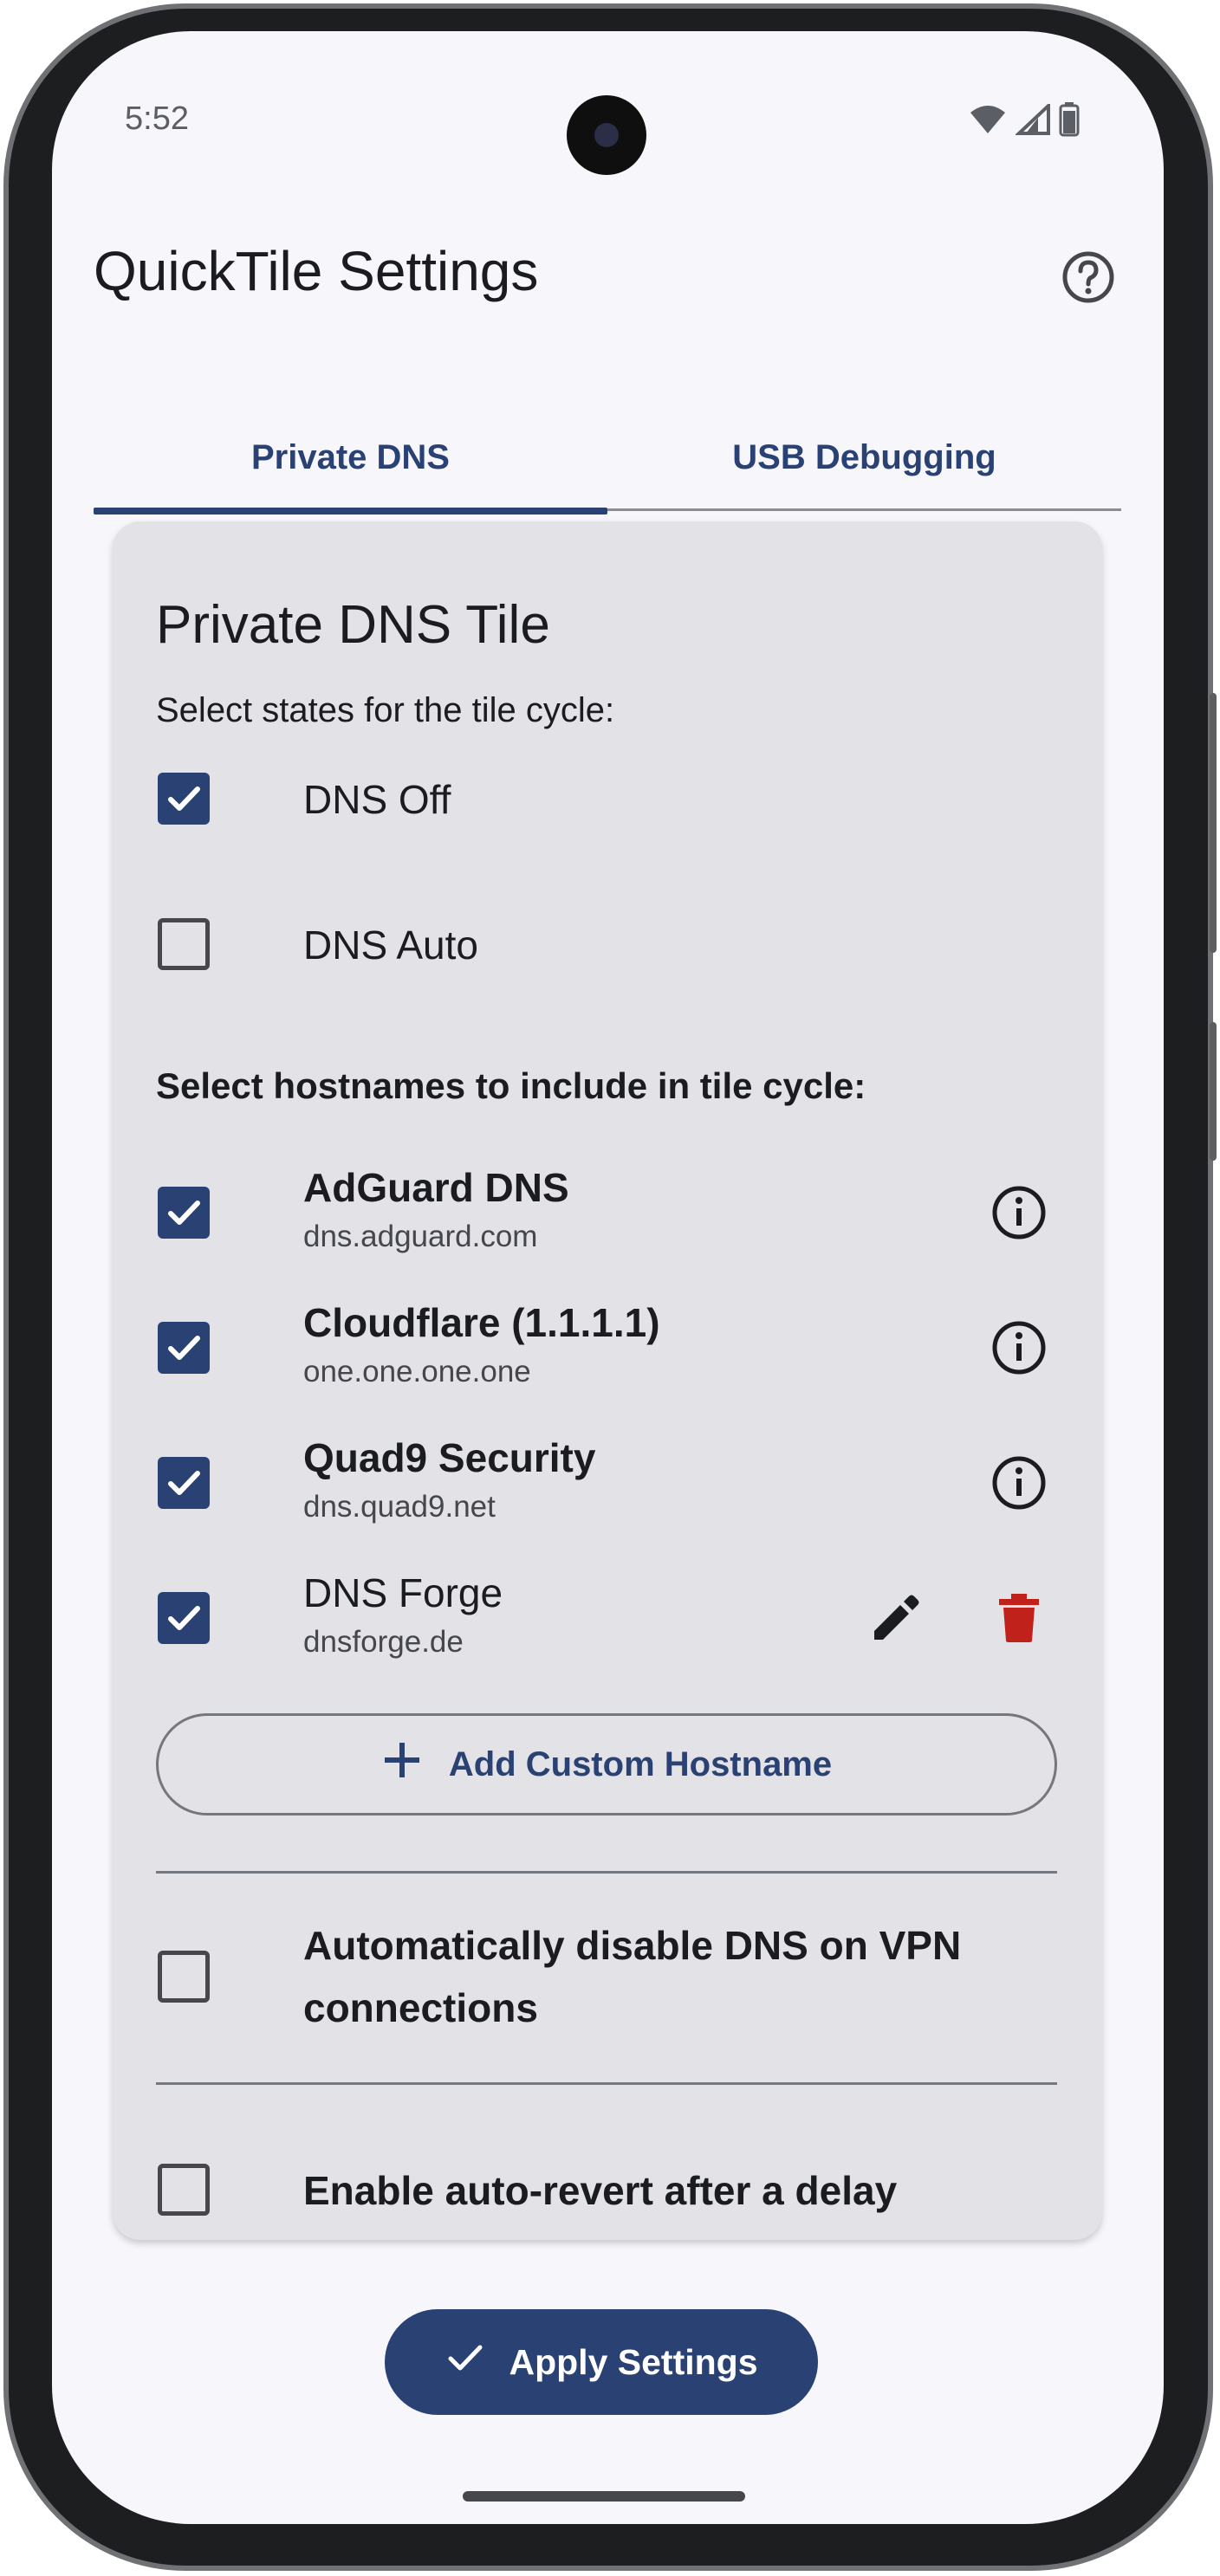 The height and width of the screenshot is (2576, 1220). What do you see at coordinates (1213, 823) in the screenshot?
I see `volume-button` at bounding box center [1213, 823].